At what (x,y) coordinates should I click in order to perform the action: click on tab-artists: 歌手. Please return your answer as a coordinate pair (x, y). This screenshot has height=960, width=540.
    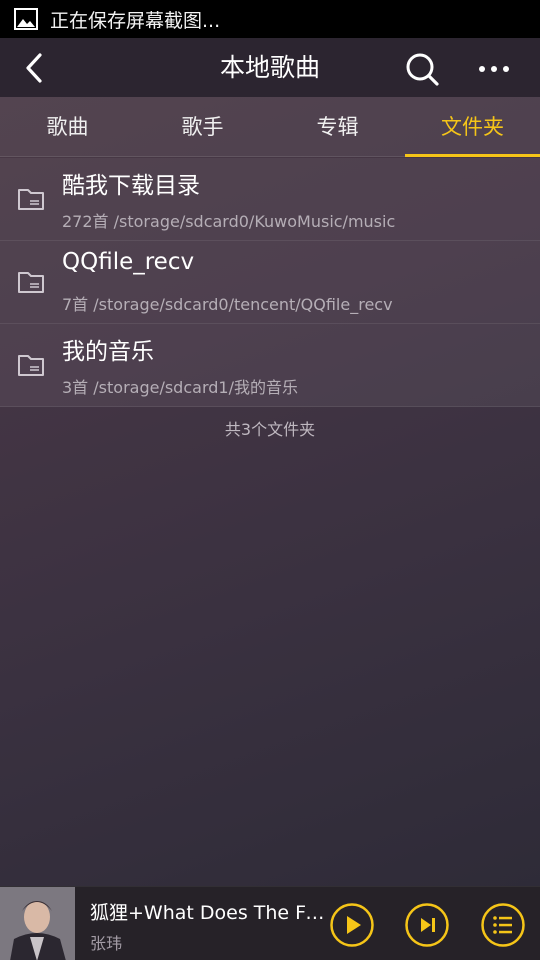
    Looking at the image, I should click on (202, 126).